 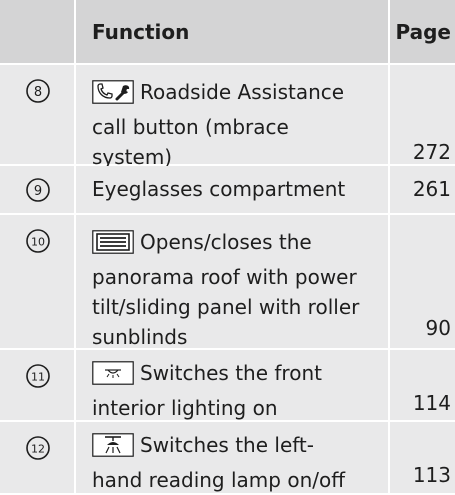 What do you see at coordinates (113, 449) in the screenshot?
I see `reading-lamp-icon` at bounding box center [113, 449].